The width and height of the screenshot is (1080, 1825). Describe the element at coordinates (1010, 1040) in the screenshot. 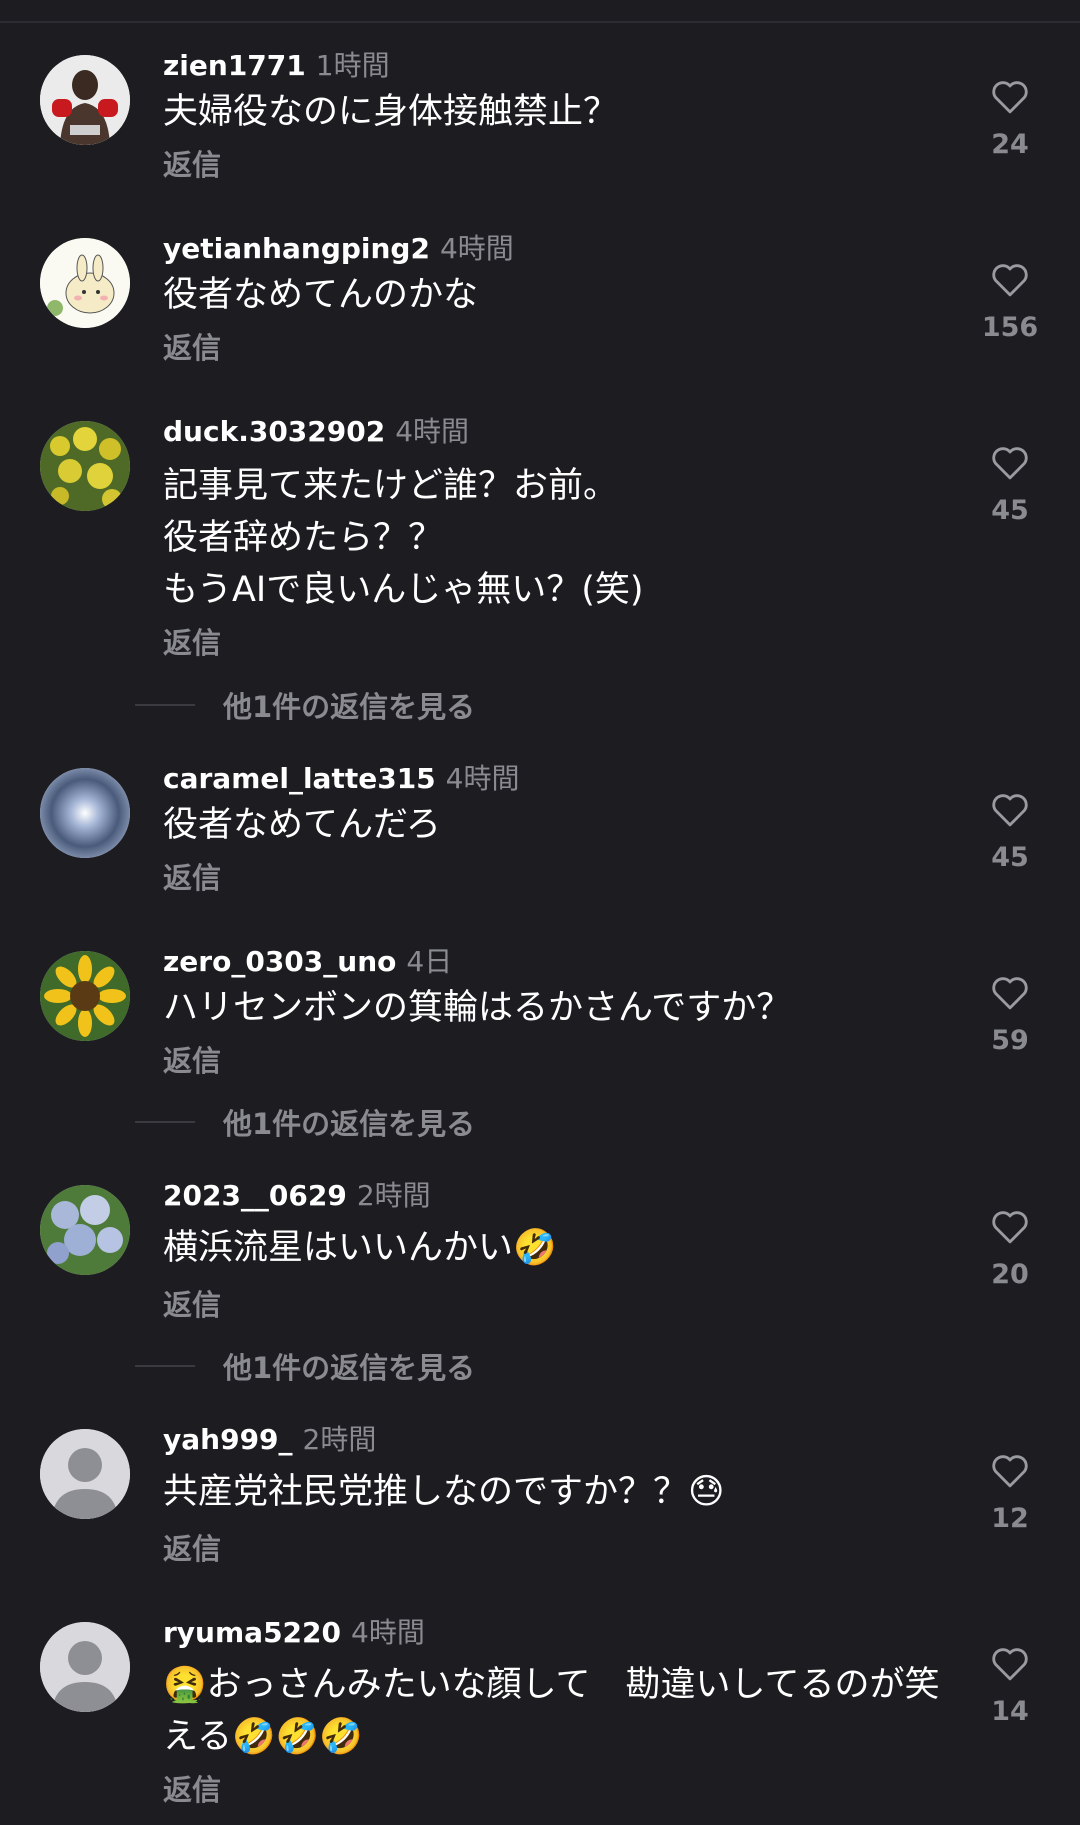

I see `like-count: 59` at that location.